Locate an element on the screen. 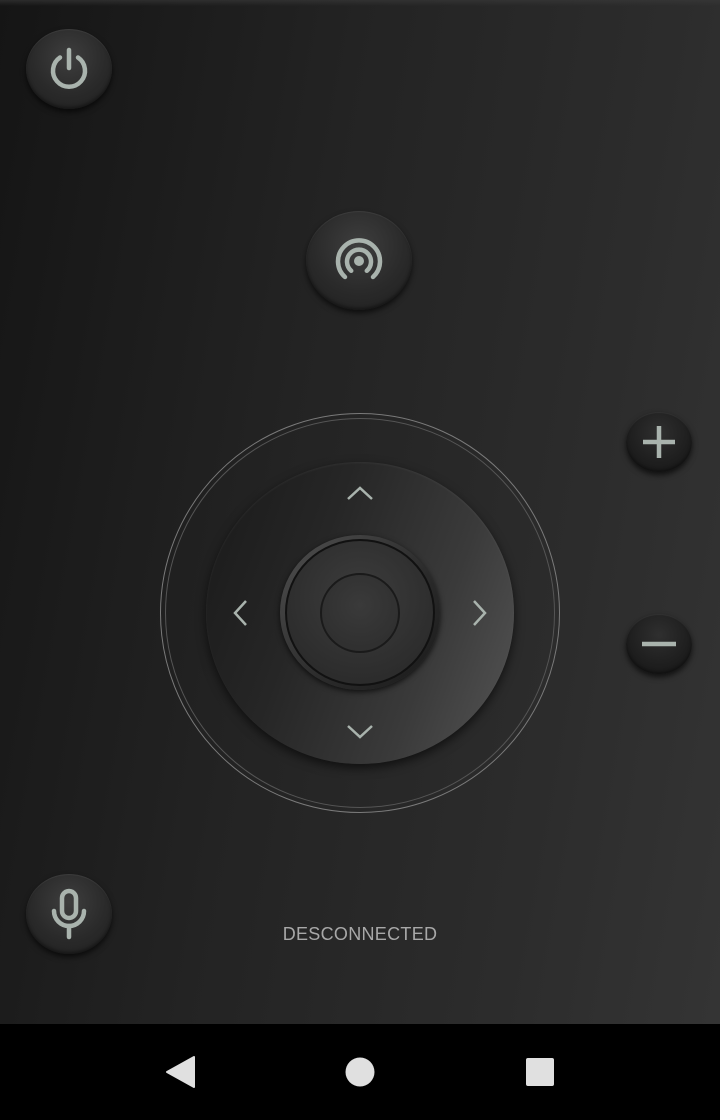 The height and width of the screenshot is (1120, 720). chevron-right-icon is located at coordinates (480, 613).